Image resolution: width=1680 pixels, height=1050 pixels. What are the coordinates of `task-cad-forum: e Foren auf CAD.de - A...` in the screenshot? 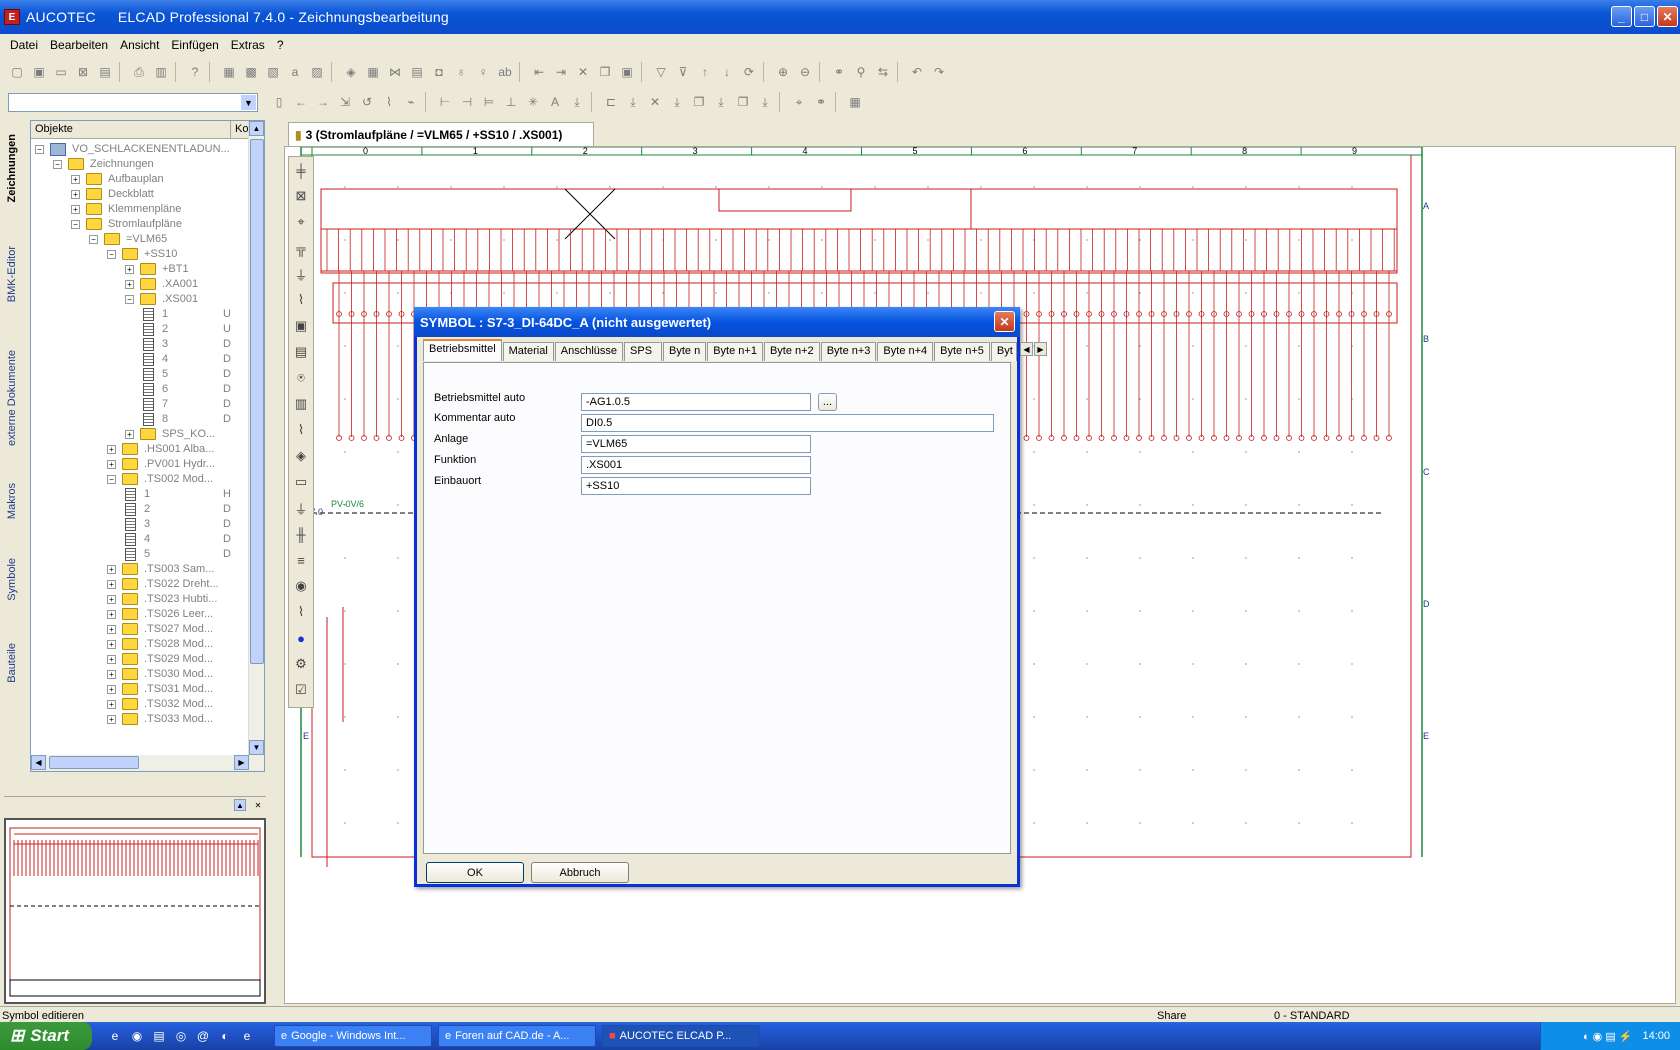 It's located at (517, 1036).